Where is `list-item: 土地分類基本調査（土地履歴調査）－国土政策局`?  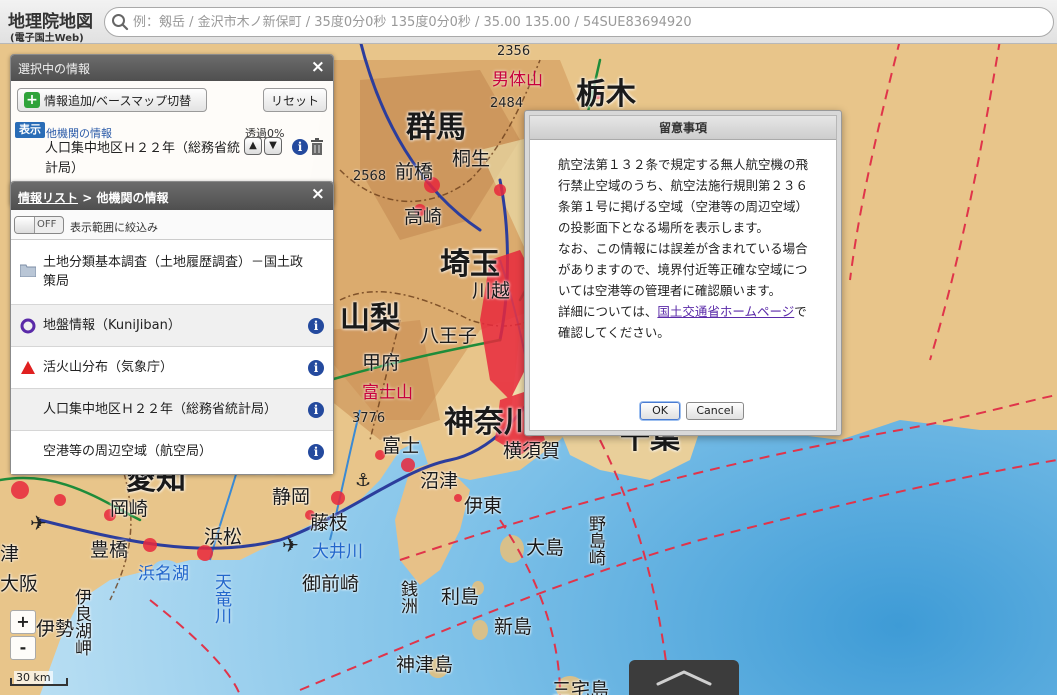 list-item: 土地分類基本調査（土地履歴調査）－国土政策局 is located at coordinates (172, 273).